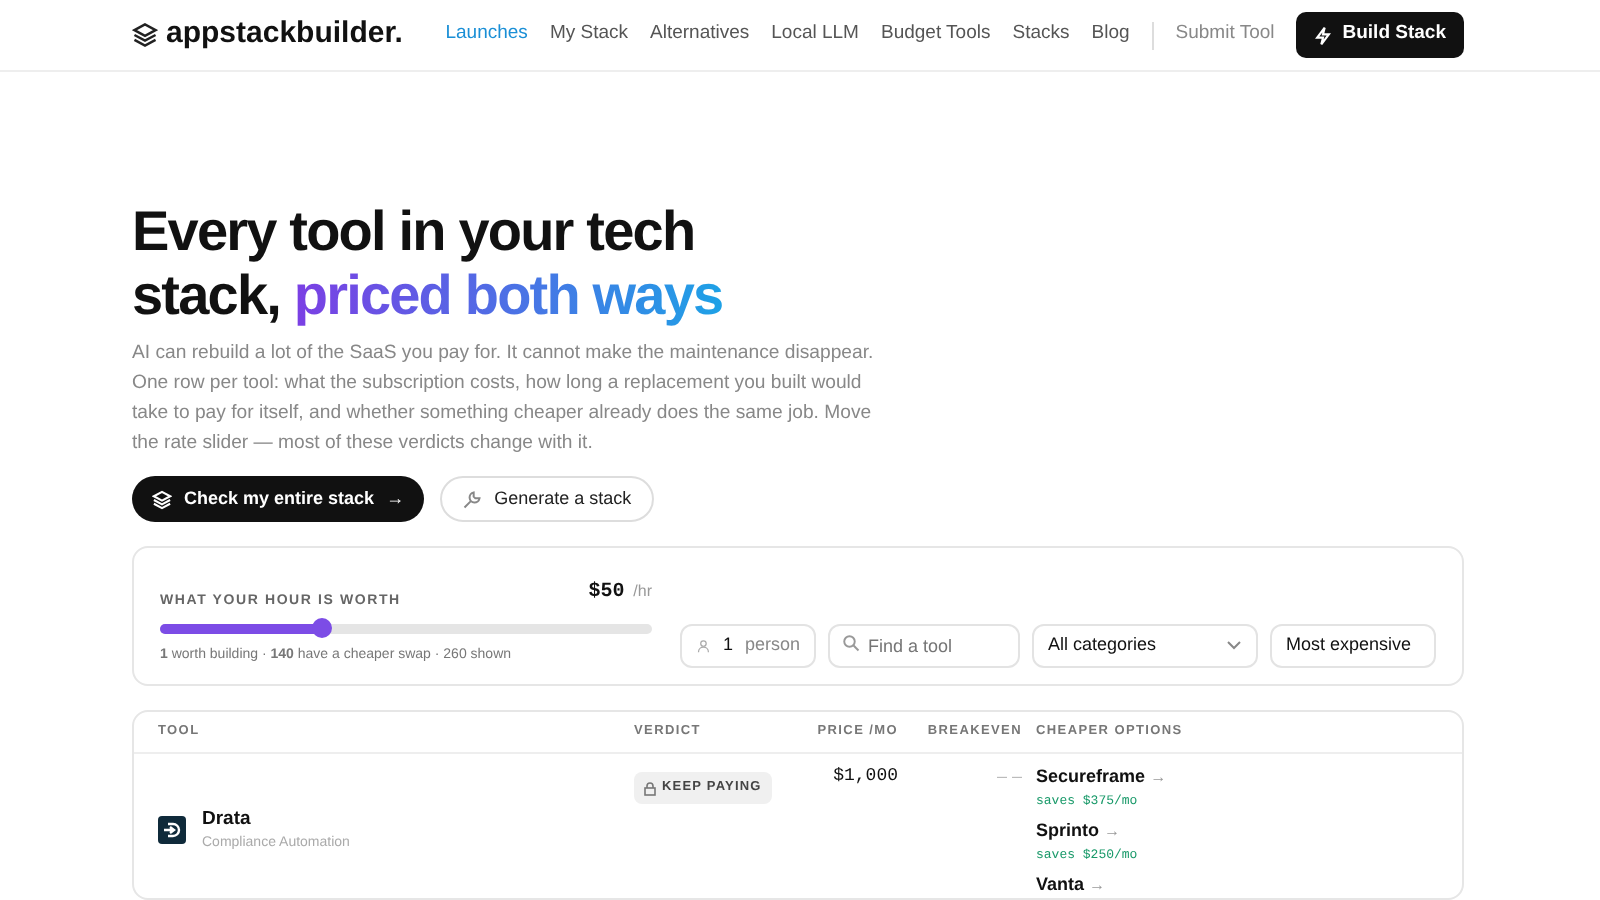 The width and height of the screenshot is (1600, 900). I want to click on search-icon, so click(851, 642).